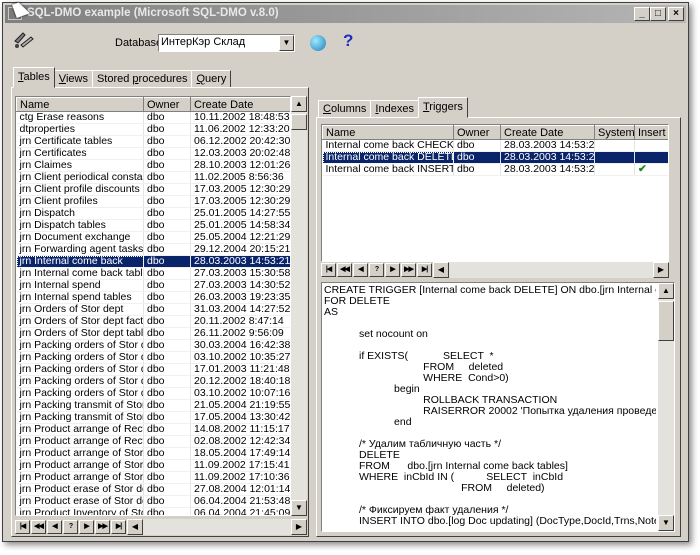 This screenshot has width=700, height=555. I want to click on chevron-down-icon: ▼, so click(286, 43).